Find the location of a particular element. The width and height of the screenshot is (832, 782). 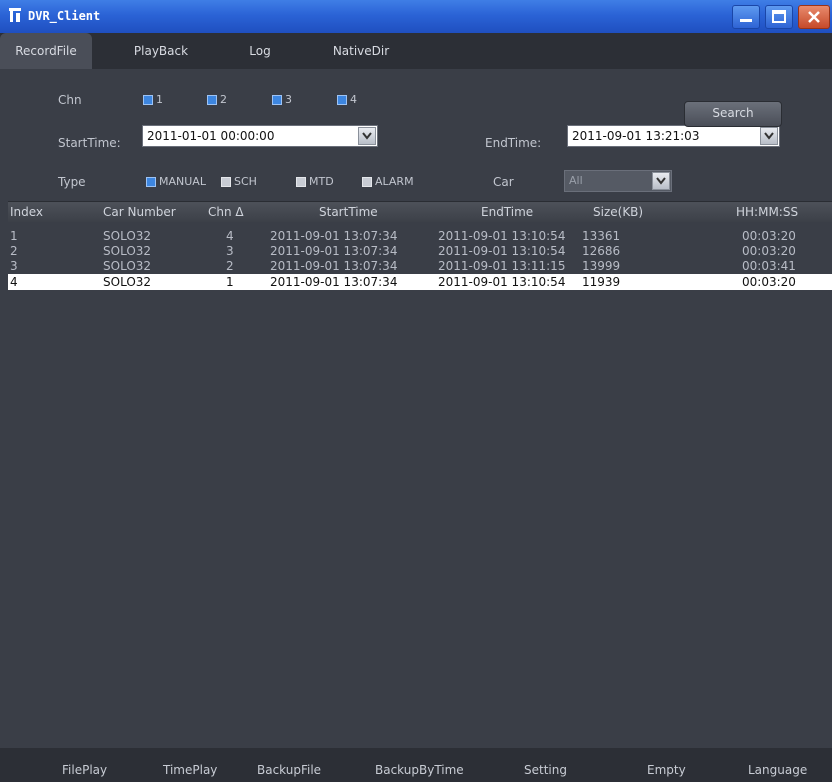

channel-2-checkbox: 2 is located at coordinates (217, 99).